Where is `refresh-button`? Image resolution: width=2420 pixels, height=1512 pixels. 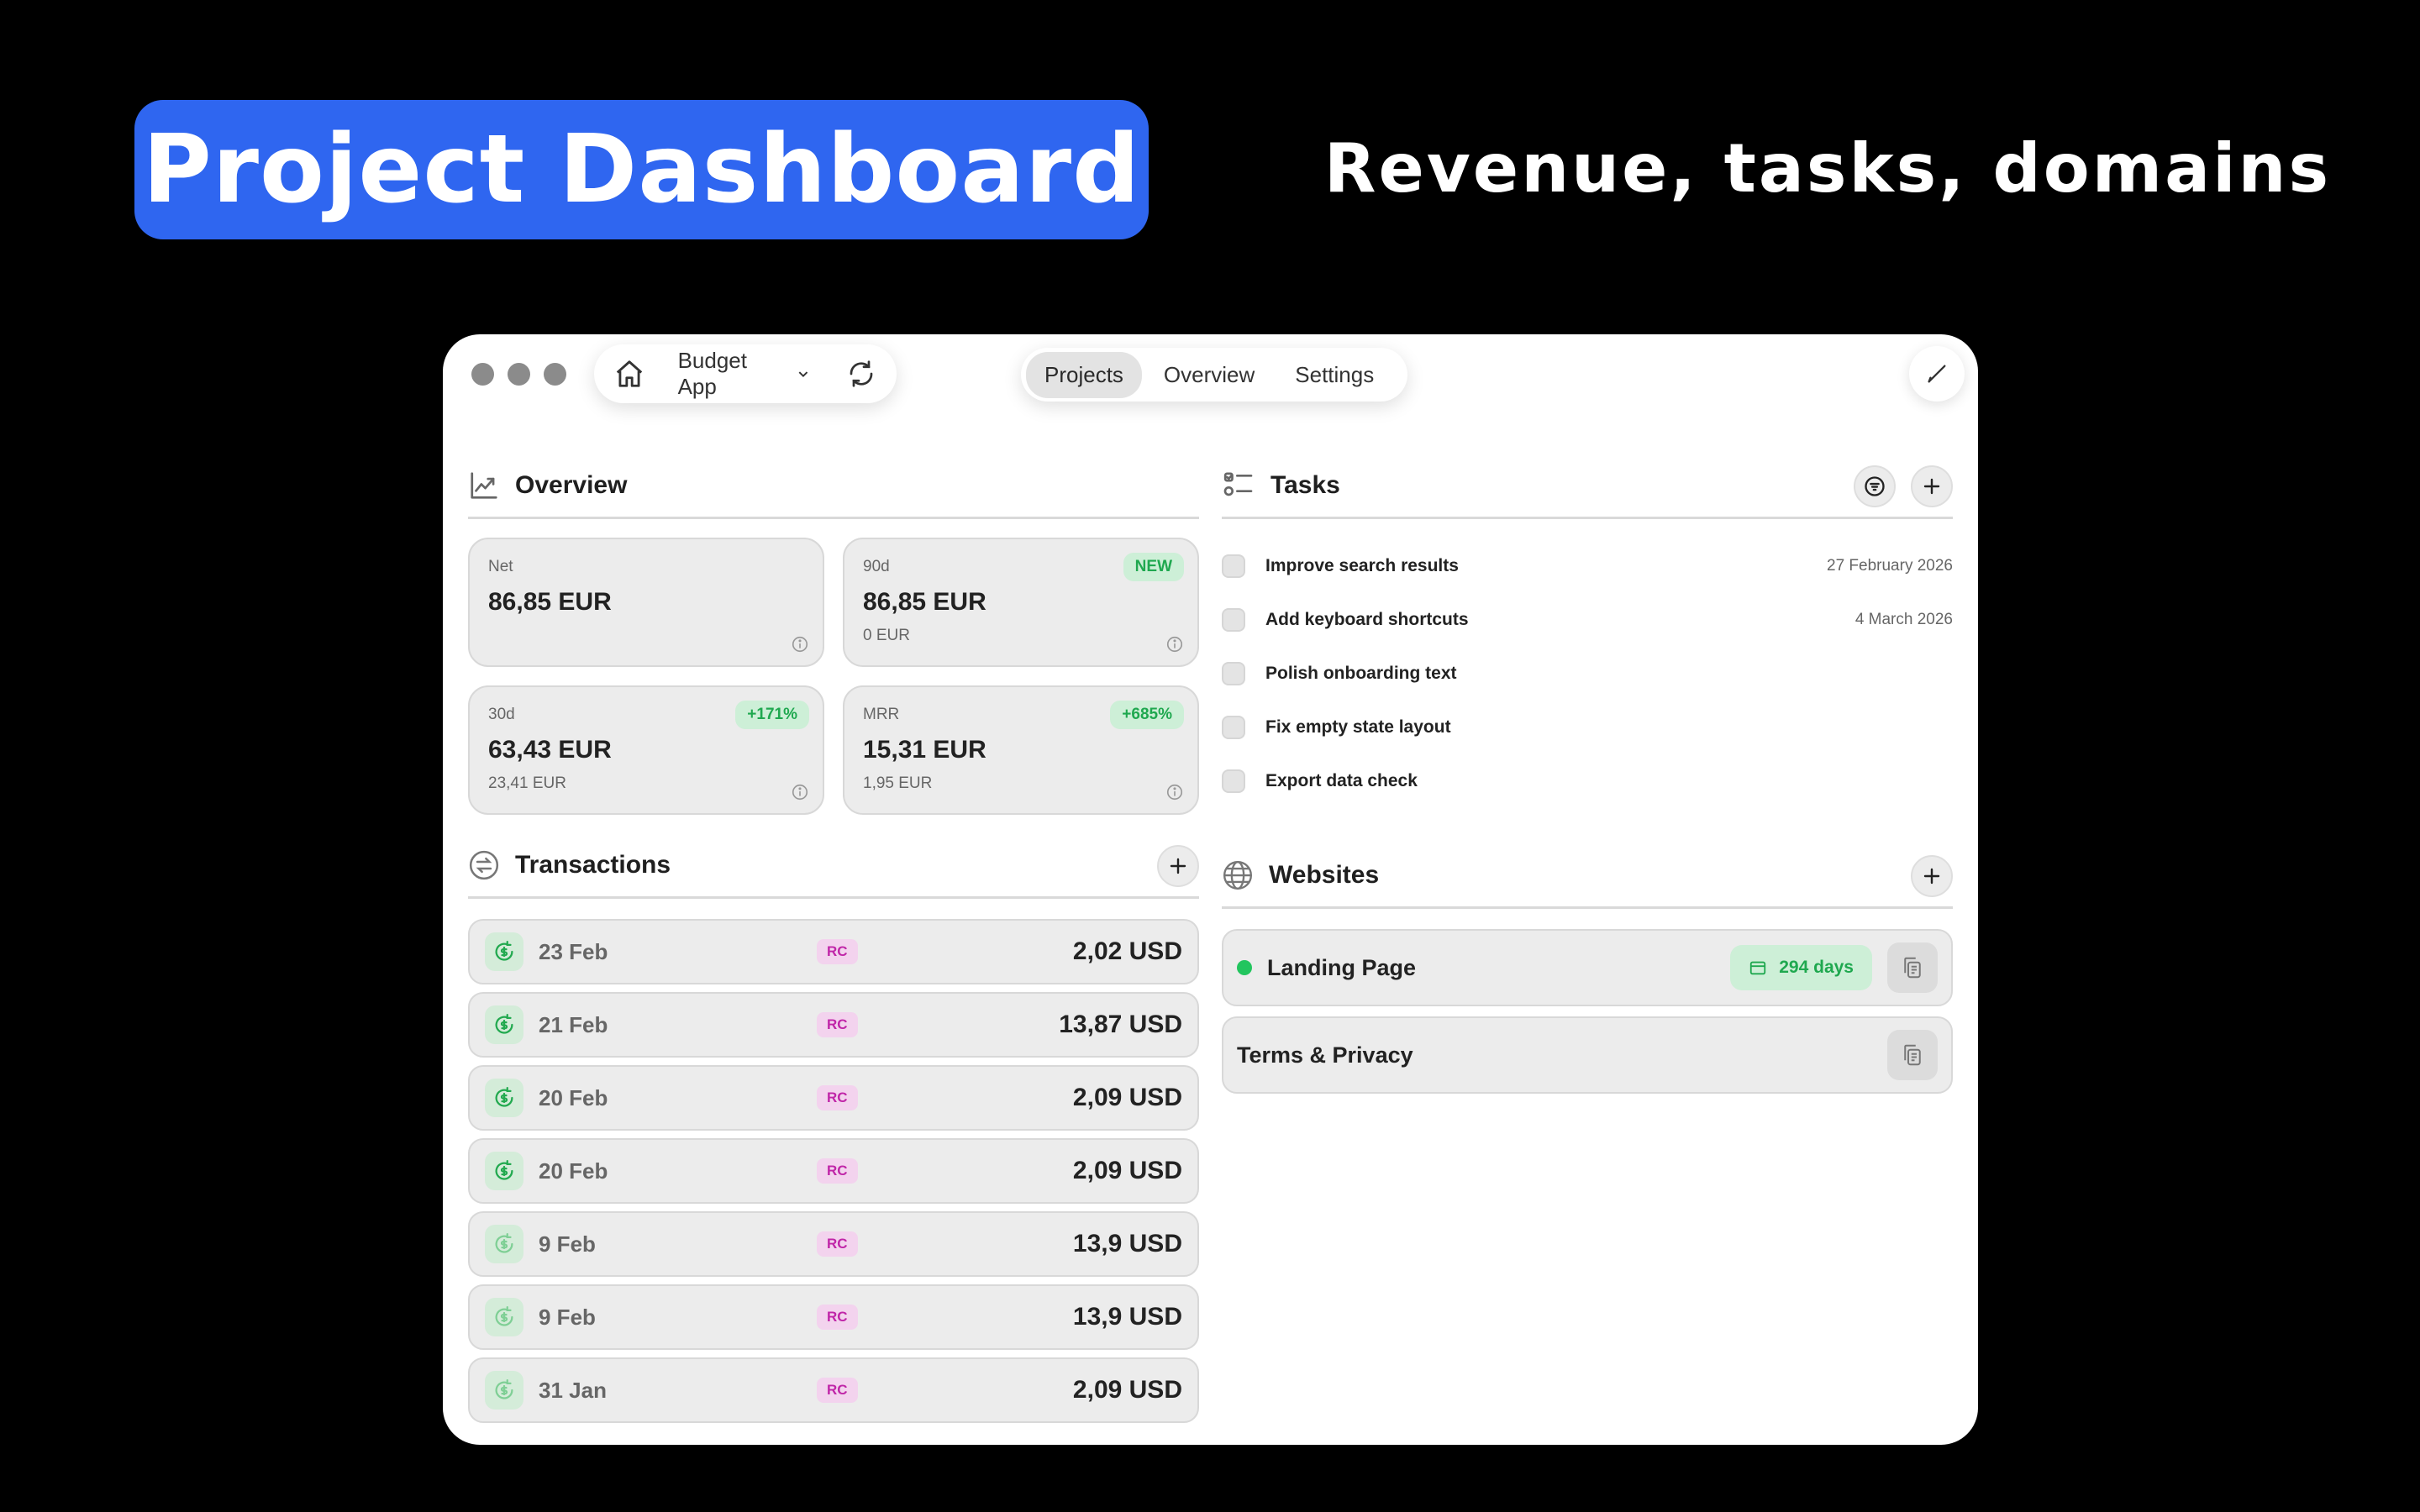
refresh-button is located at coordinates (861, 374).